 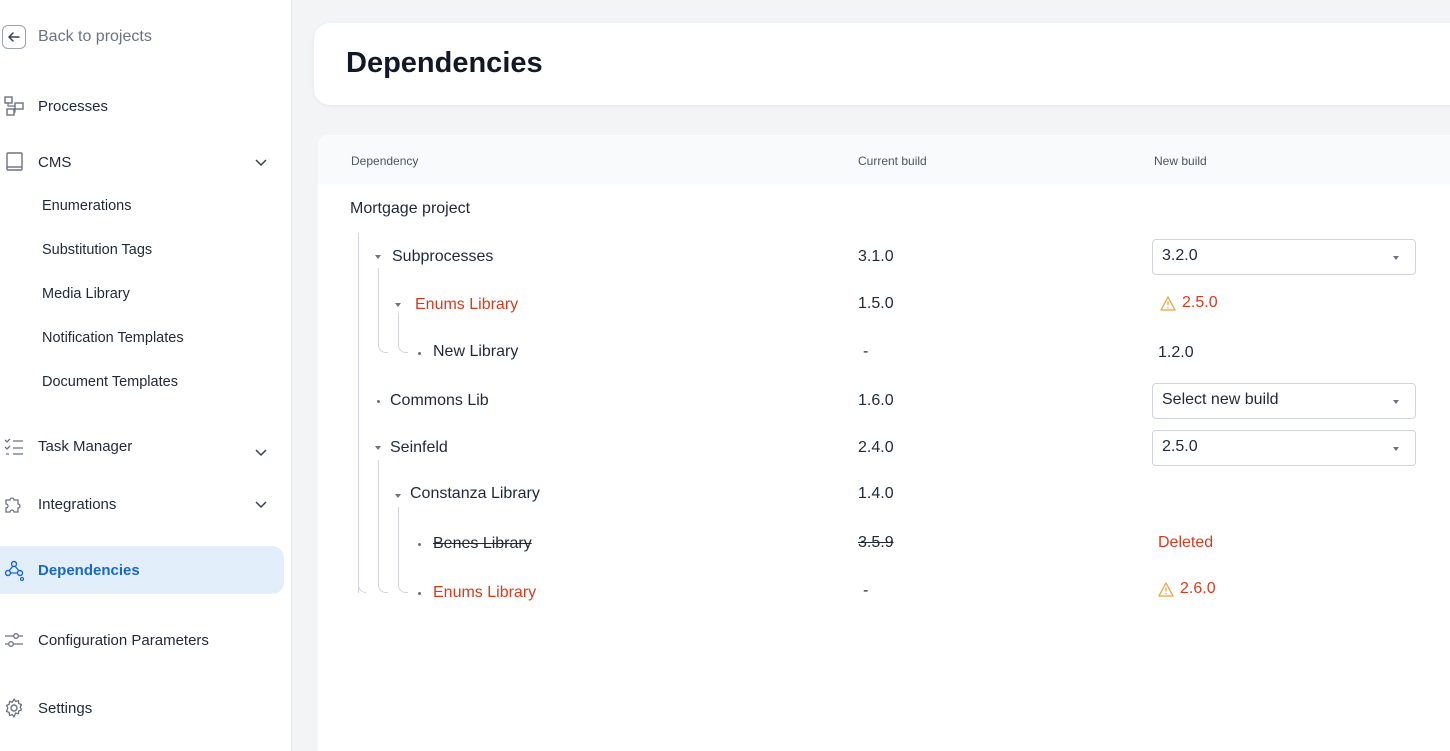 I want to click on page-title: Dependencies, so click(x=444, y=63).